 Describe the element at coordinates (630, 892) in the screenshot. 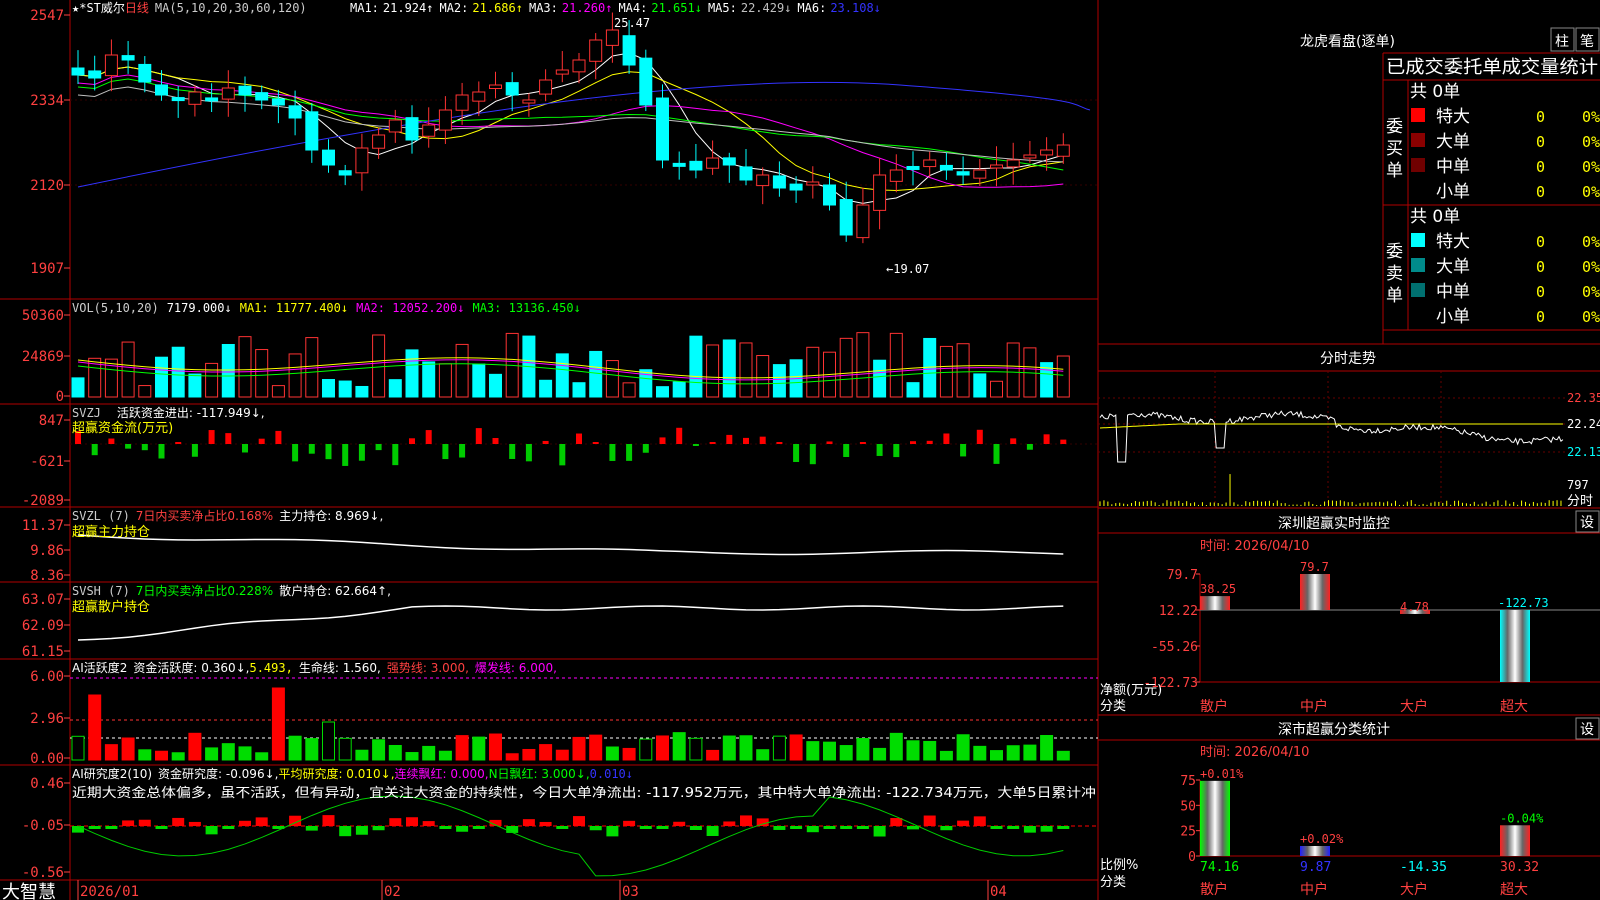

I see `date-tick: 03` at that location.